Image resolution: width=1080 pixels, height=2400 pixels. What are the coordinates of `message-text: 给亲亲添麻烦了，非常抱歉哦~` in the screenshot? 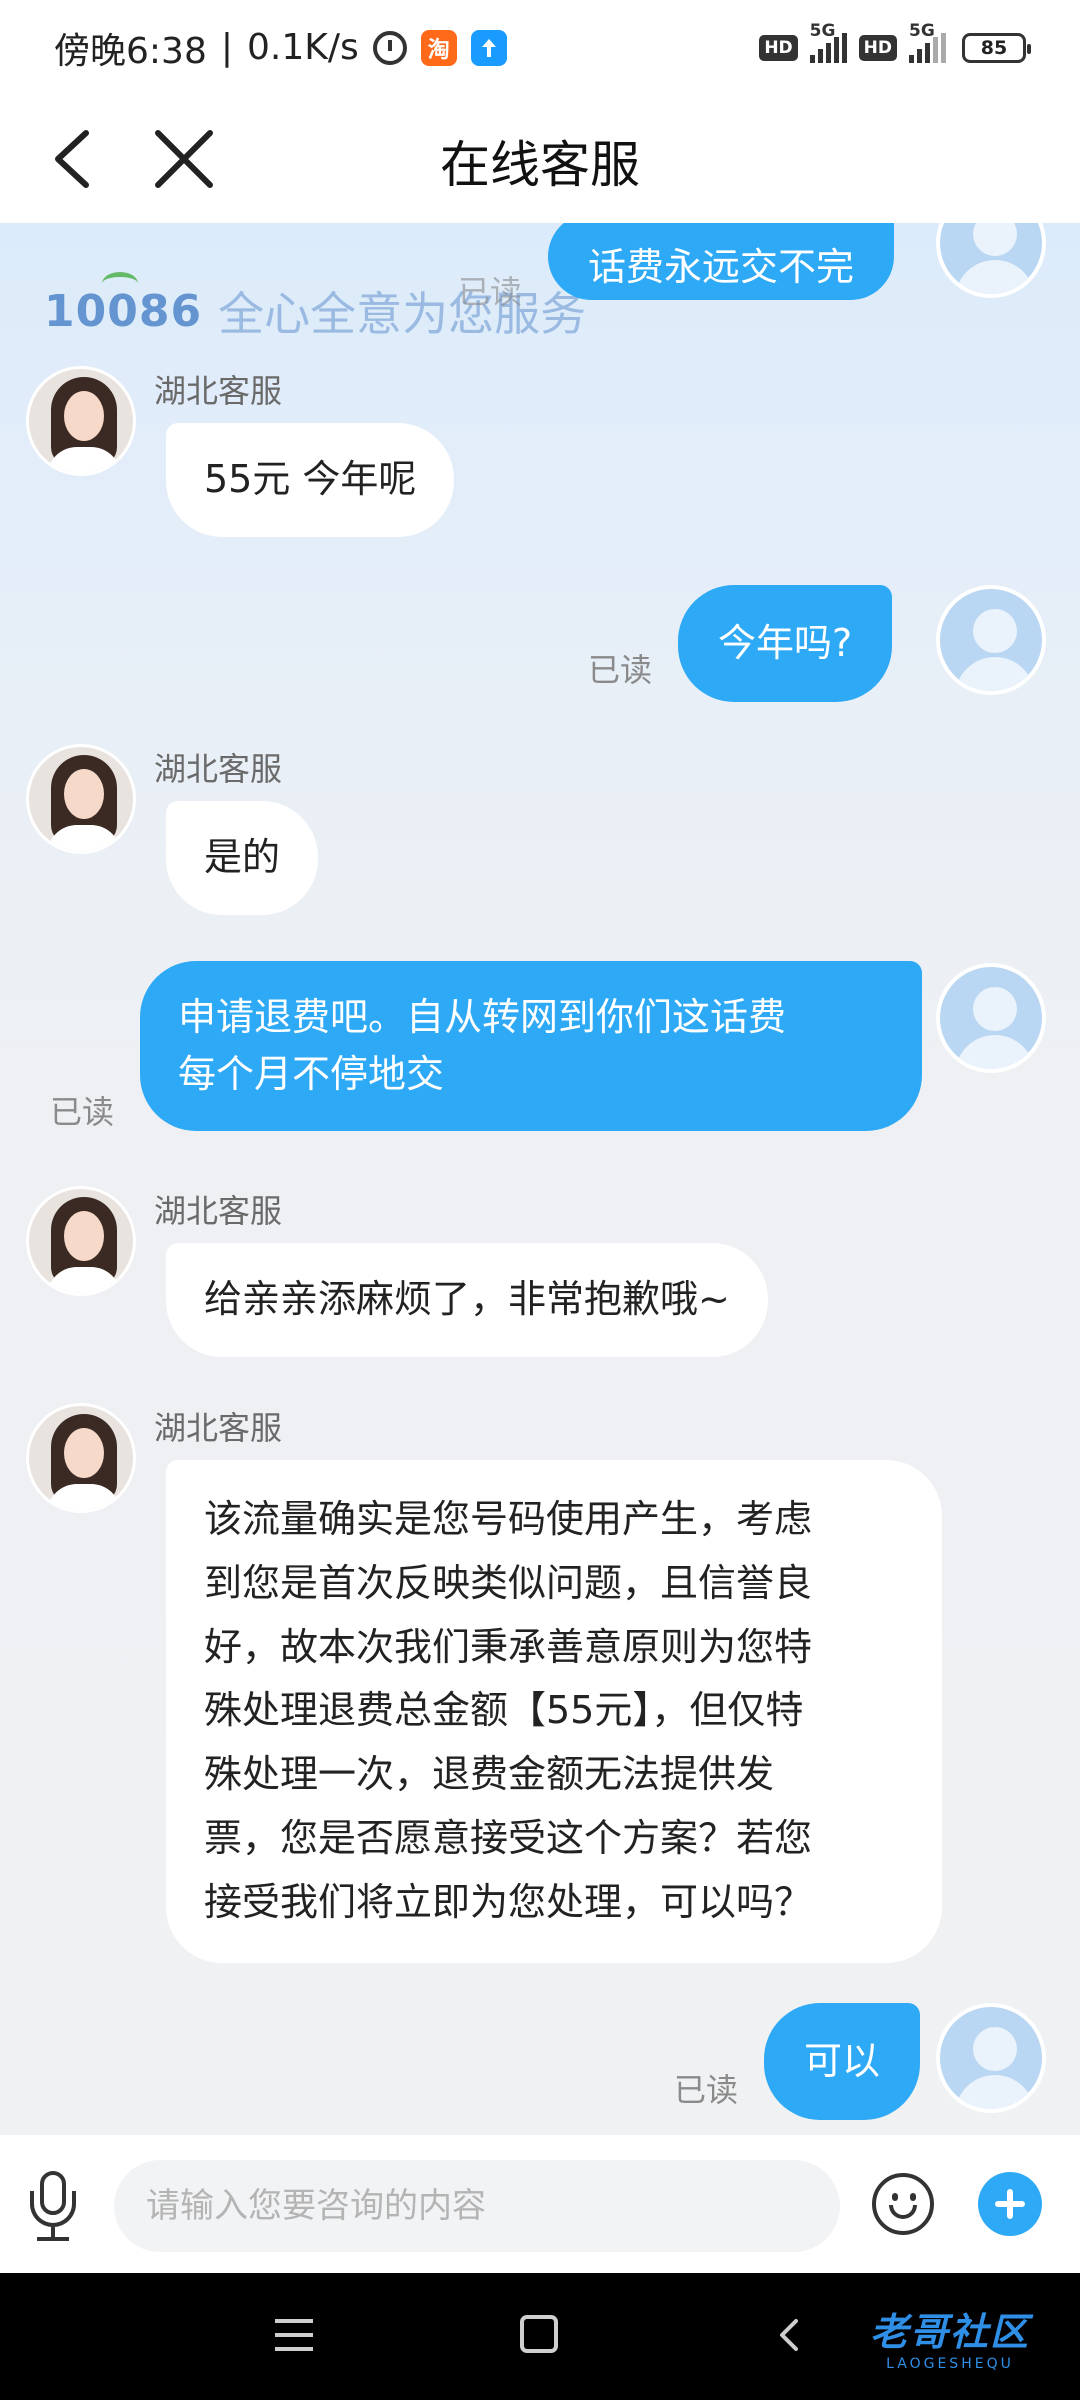 It's located at (467, 1299).